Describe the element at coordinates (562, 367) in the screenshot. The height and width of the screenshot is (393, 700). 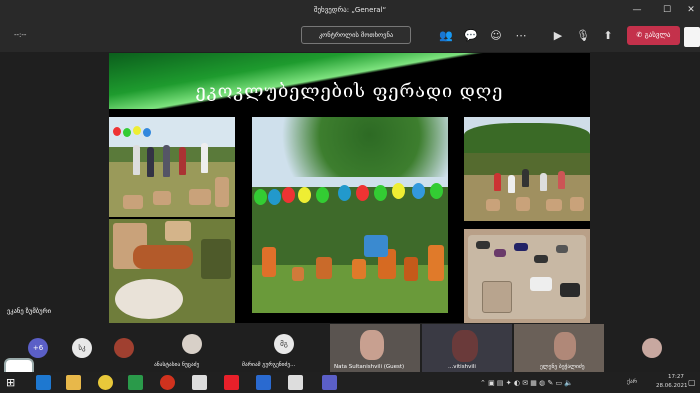
I see `participant-name: ელენე ბეჭალიძე` at that location.